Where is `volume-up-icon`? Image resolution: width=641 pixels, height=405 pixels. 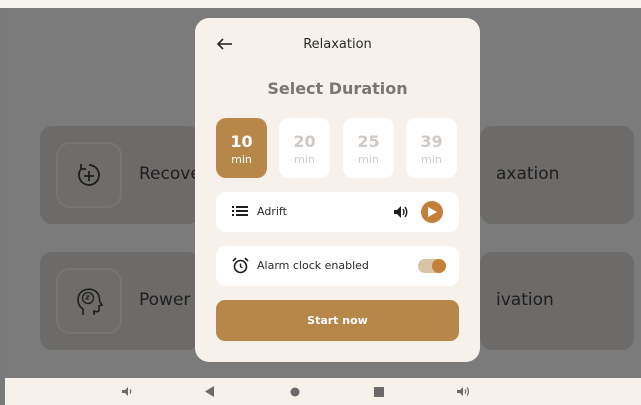
volume-up-icon is located at coordinates (464, 391).